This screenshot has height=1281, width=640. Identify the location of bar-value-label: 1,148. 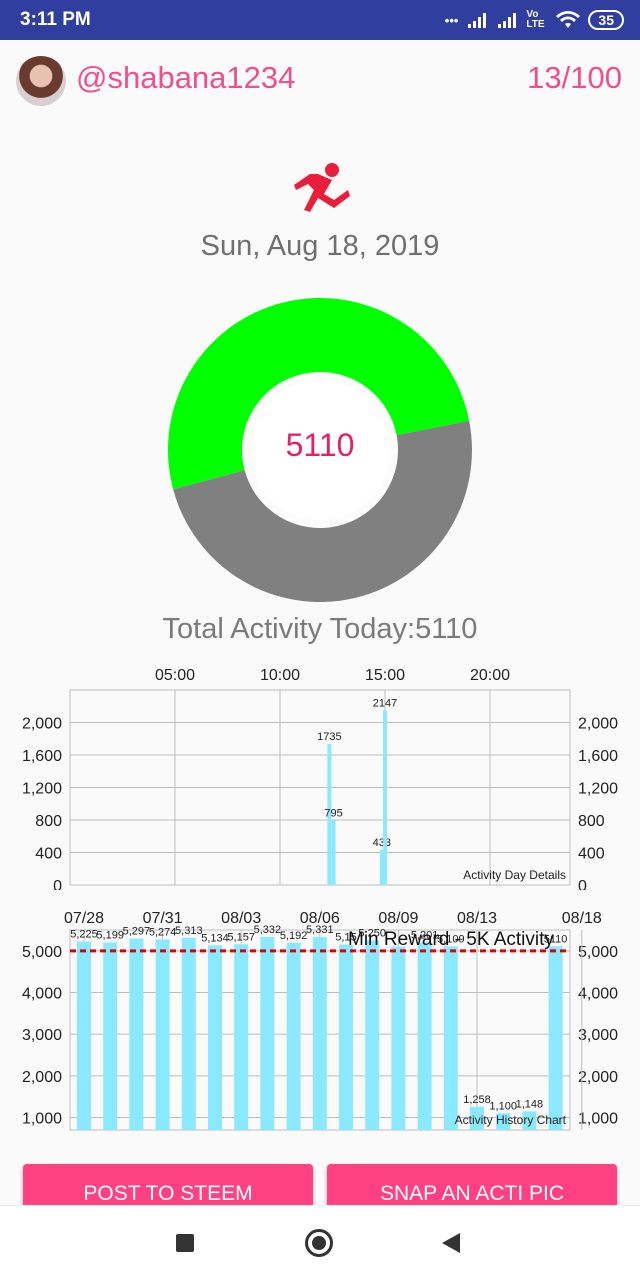
(530, 1104).